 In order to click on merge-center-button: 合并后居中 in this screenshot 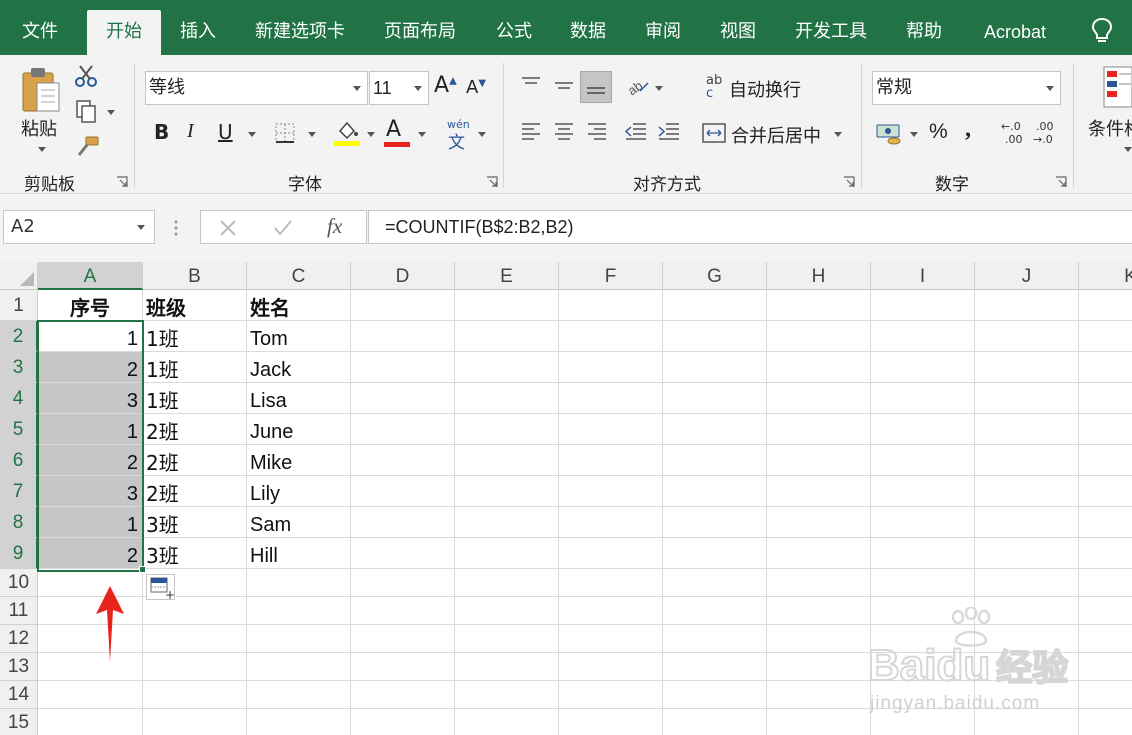, I will do `click(776, 135)`.